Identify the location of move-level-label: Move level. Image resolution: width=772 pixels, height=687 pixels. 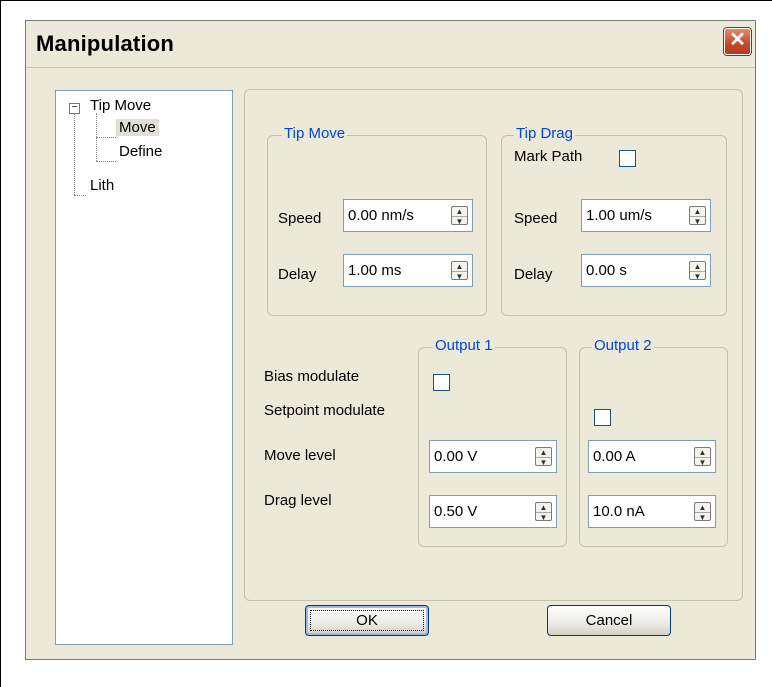
(300, 455).